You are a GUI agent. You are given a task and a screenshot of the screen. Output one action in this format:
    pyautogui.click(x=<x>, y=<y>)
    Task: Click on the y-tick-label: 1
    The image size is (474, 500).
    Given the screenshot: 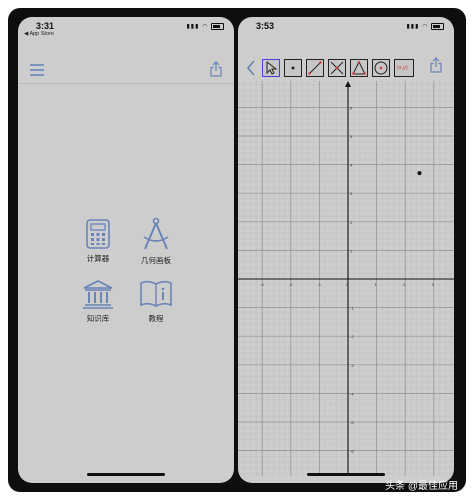 What is the action you would take?
    pyautogui.click(x=351, y=250)
    